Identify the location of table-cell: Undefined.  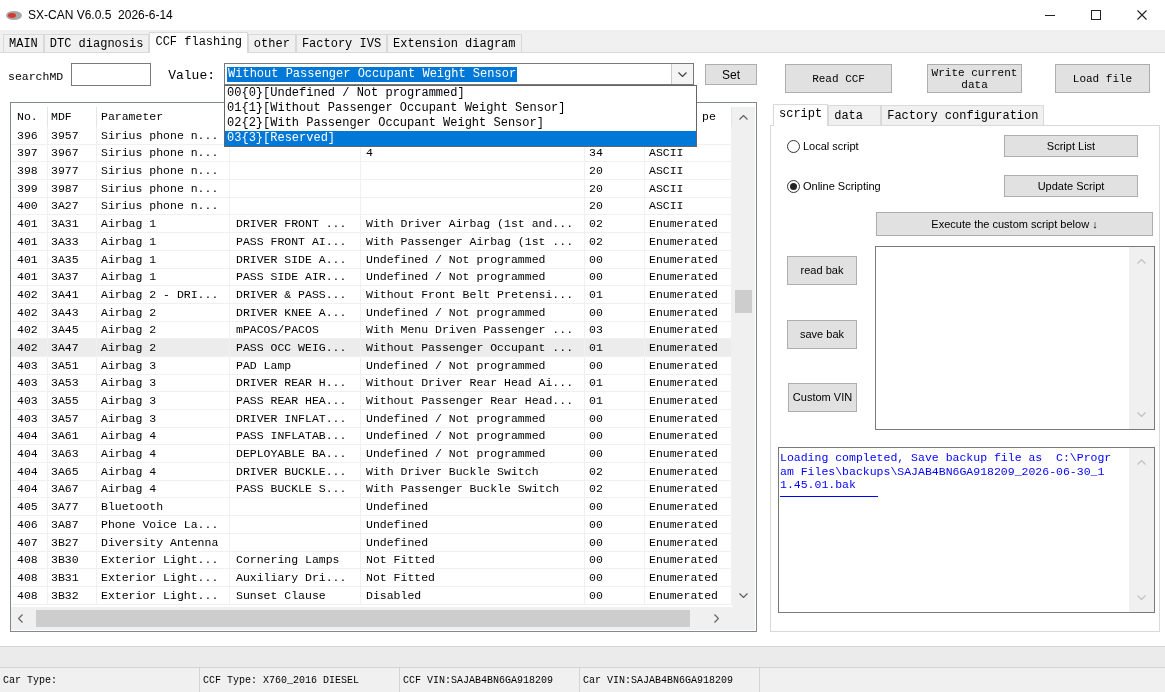
(473, 507).